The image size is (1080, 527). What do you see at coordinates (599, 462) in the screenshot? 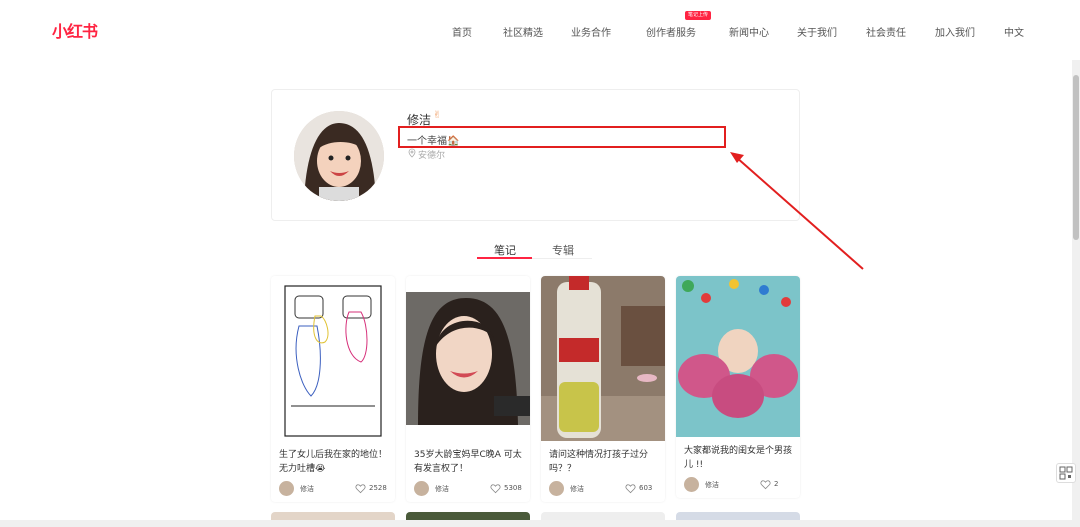
I see `note-title: 请问这种情况打孩子过分吗？？` at bounding box center [599, 462].